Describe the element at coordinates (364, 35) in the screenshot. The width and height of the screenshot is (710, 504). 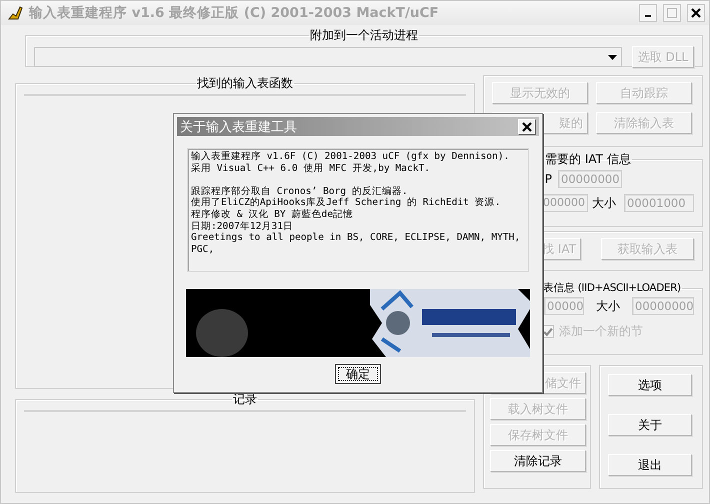
I see `group-title: 附加到一个活动进程` at that location.